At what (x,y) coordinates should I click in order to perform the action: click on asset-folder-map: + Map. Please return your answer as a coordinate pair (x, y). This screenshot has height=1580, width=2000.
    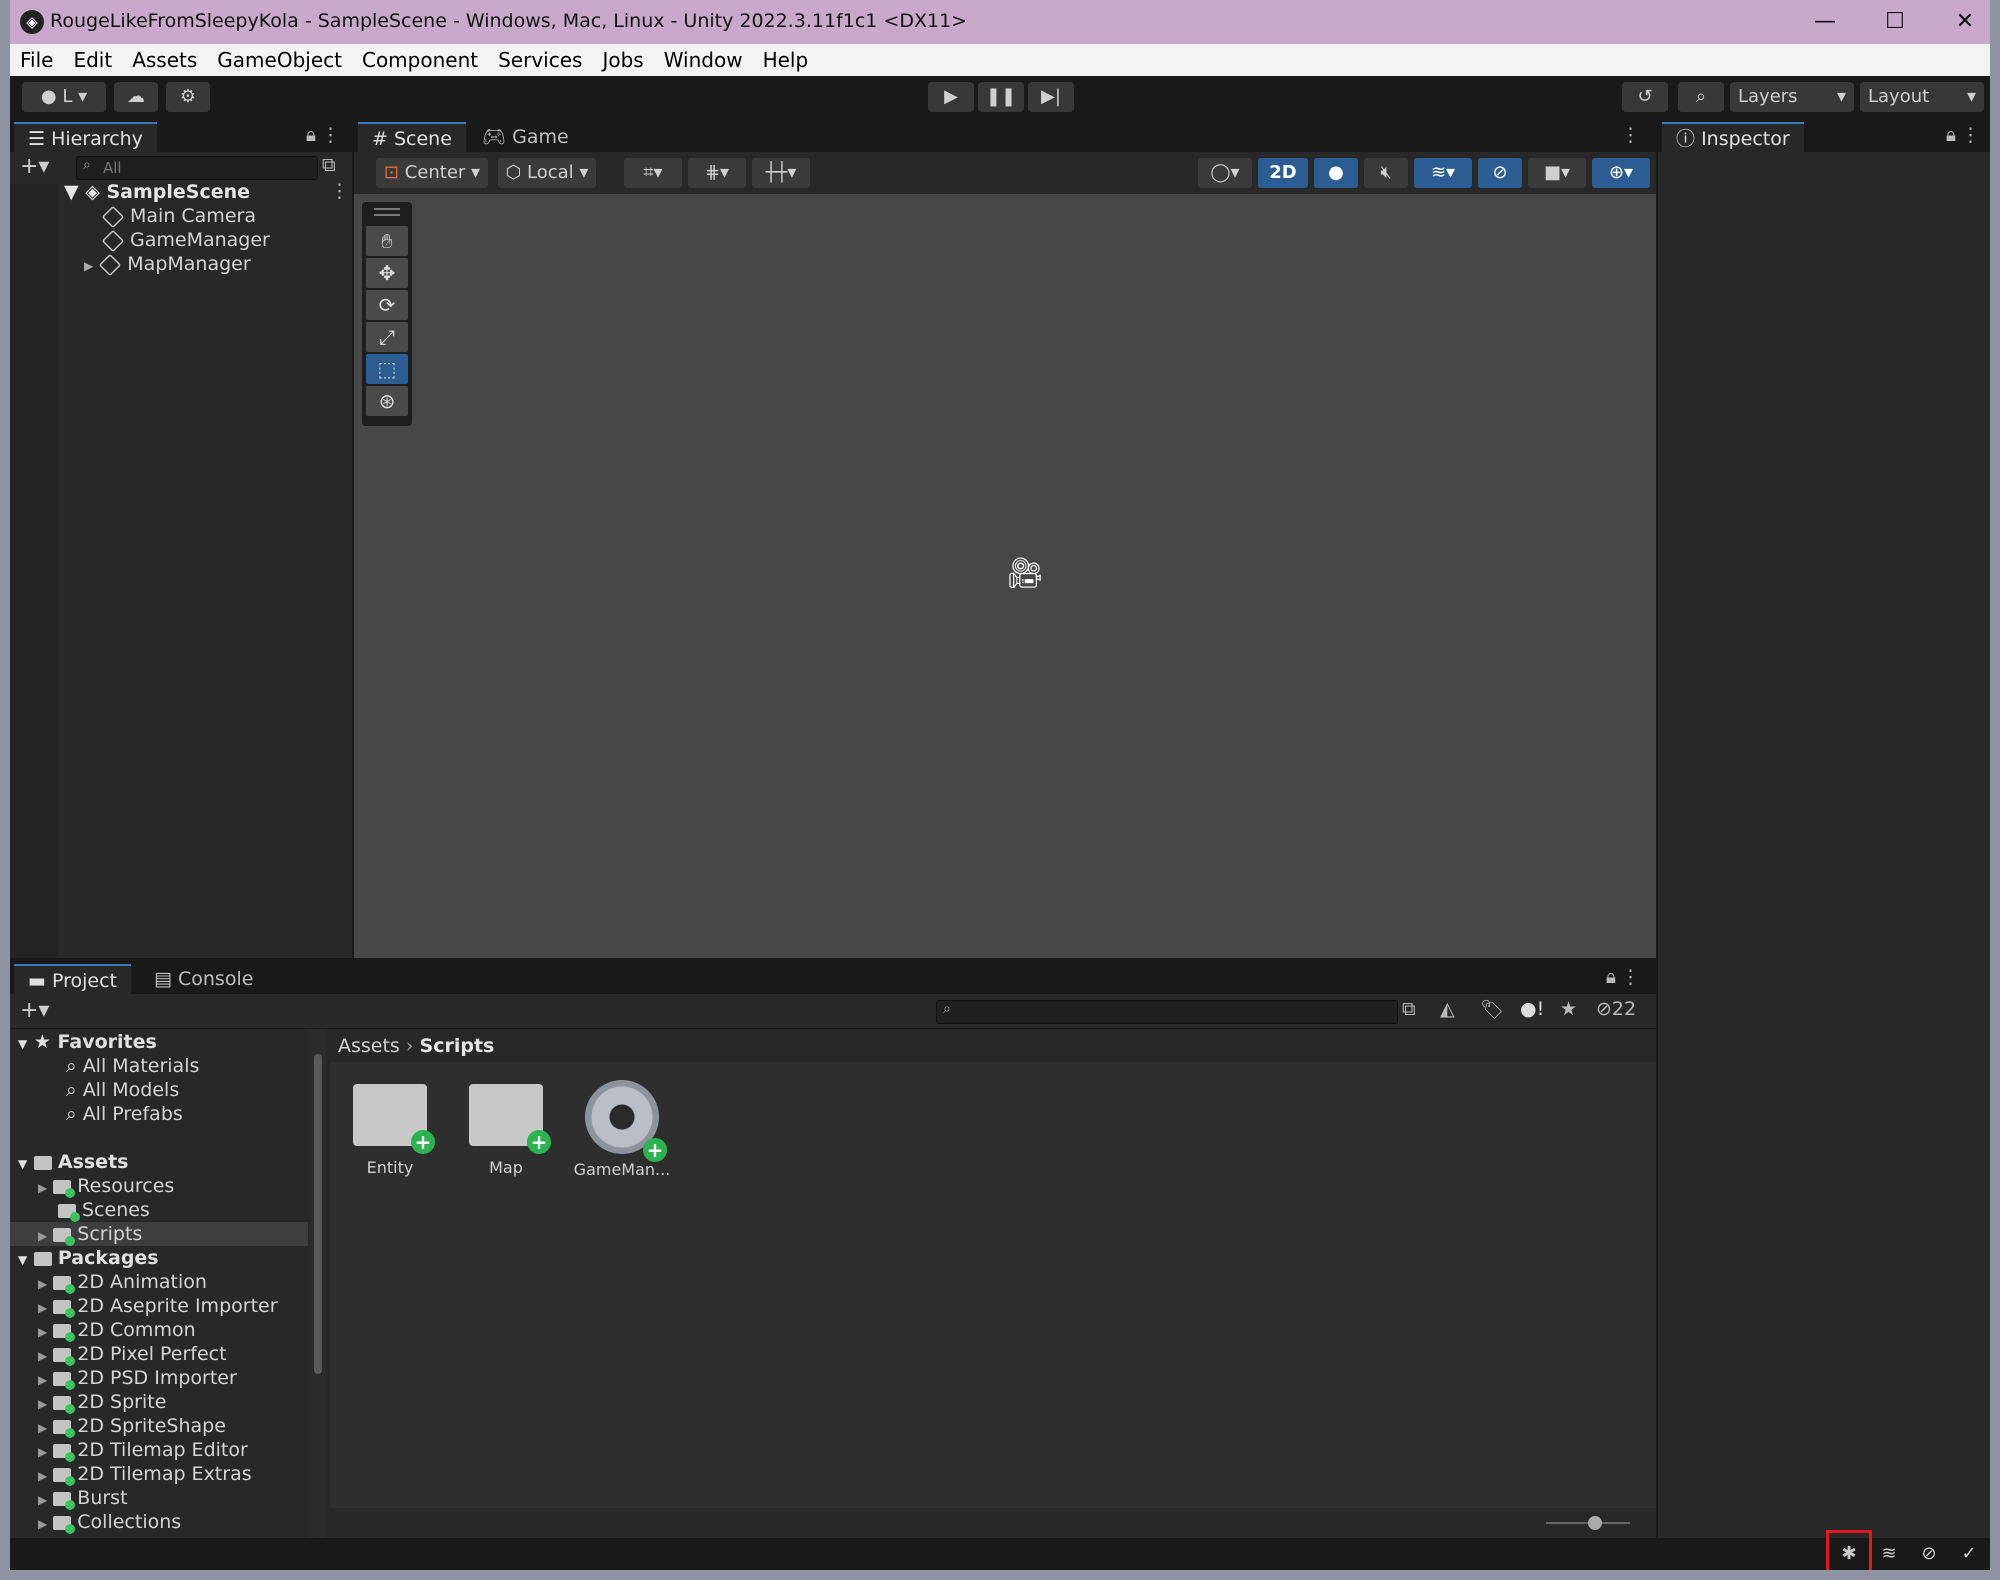
    Looking at the image, I should click on (506, 1130).